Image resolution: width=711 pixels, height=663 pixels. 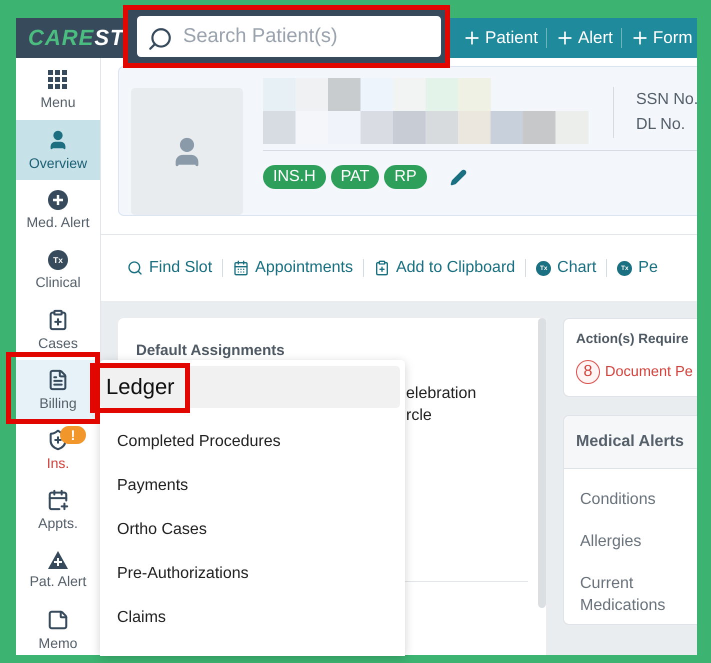 I want to click on billing-option: Pre-Authorizations, so click(x=250, y=574).